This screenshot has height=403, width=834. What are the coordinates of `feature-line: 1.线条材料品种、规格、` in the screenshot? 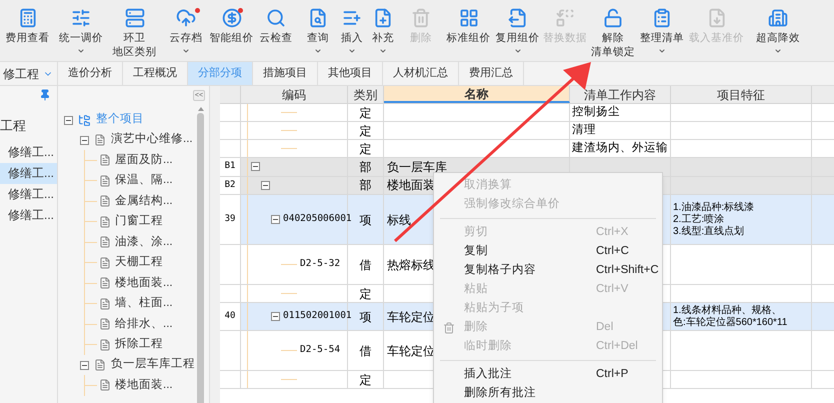 It's located at (727, 310).